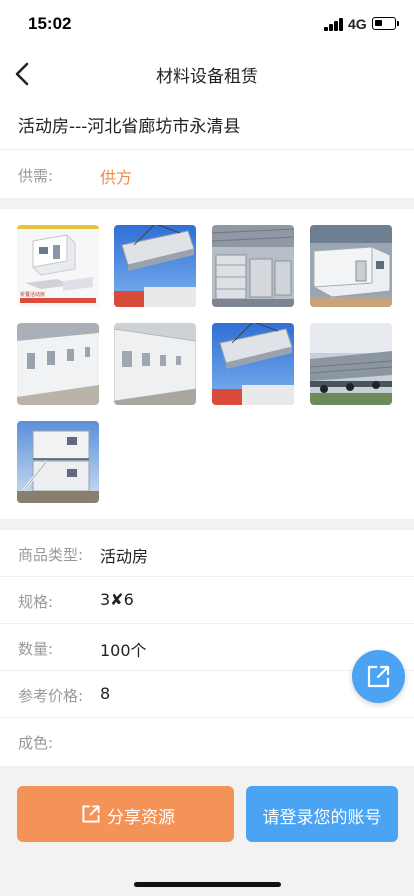 The width and height of the screenshot is (414, 896). What do you see at coordinates (207, 174) in the screenshot?
I see `supply-row: 供需: 供方` at bounding box center [207, 174].